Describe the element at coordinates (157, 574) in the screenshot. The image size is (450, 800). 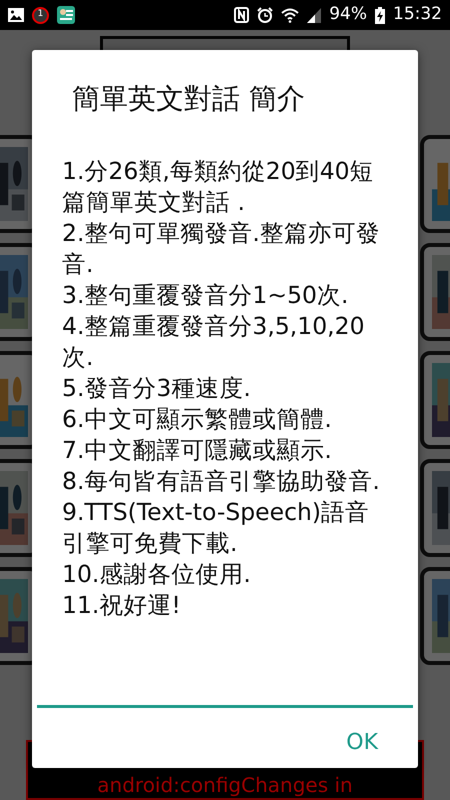
I see `list-item-text: 10.感謝各位使用.` at that location.